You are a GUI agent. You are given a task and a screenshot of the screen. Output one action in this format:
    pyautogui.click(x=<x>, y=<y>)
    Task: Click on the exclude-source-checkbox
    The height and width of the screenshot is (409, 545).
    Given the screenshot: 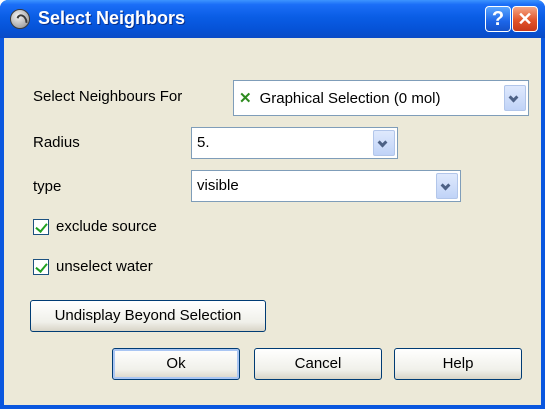 What is the action you would take?
    pyautogui.click(x=41, y=227)
    